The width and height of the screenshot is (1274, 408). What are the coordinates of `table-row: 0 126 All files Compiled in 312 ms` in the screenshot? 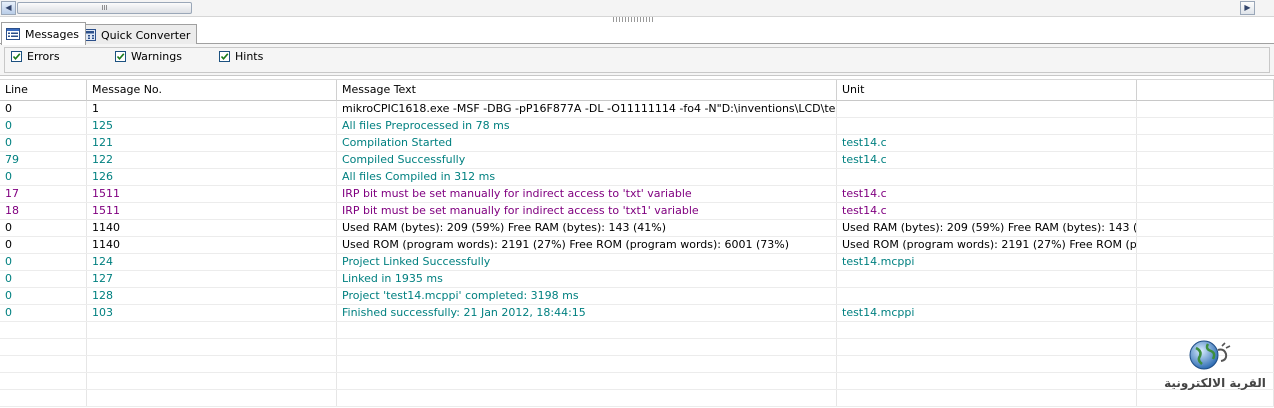 It's located at (637, 177).